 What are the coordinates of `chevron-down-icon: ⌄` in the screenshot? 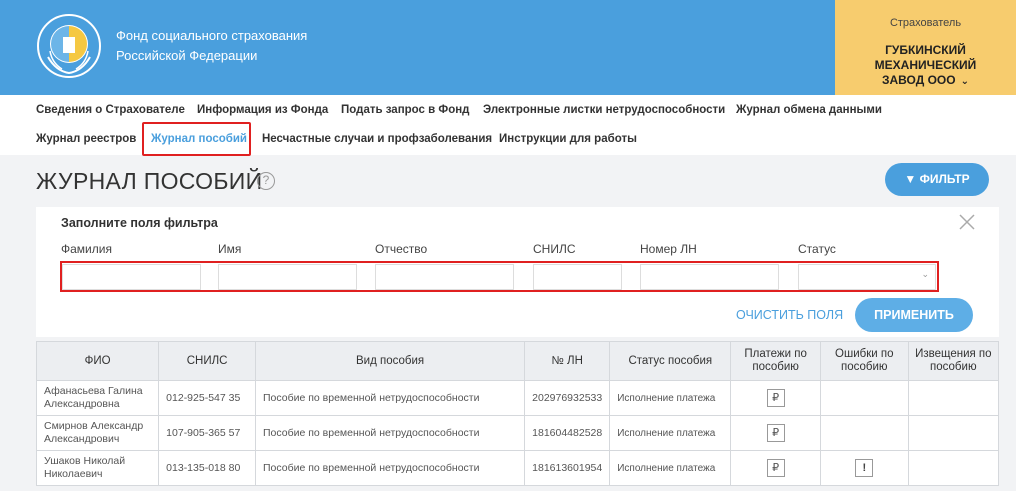 It's located at (965, 81).